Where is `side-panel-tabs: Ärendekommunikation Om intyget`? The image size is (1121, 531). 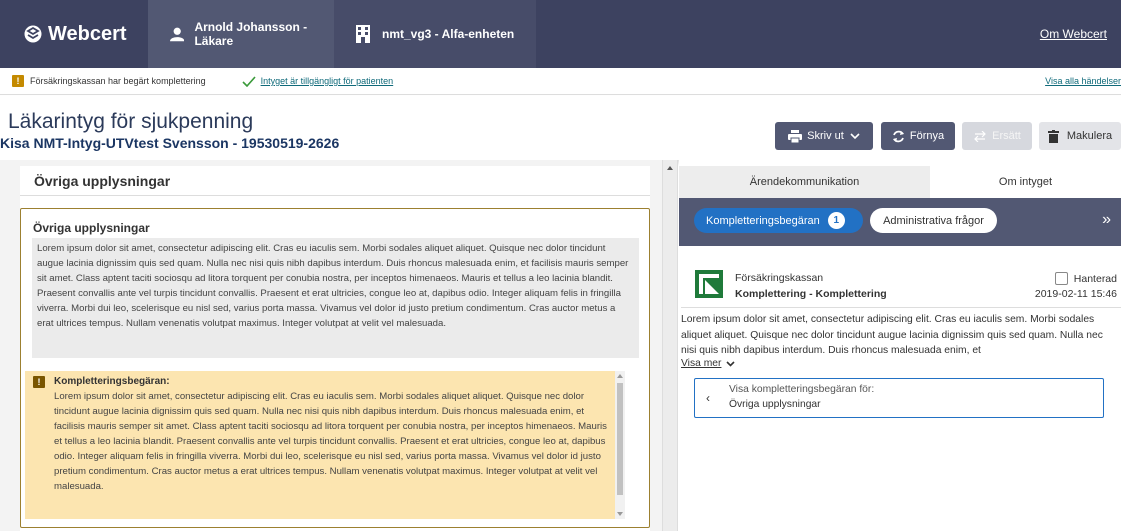 side-panel-tabs: Ärendekommunikation Om intyget is located at coordinates (900, 182).